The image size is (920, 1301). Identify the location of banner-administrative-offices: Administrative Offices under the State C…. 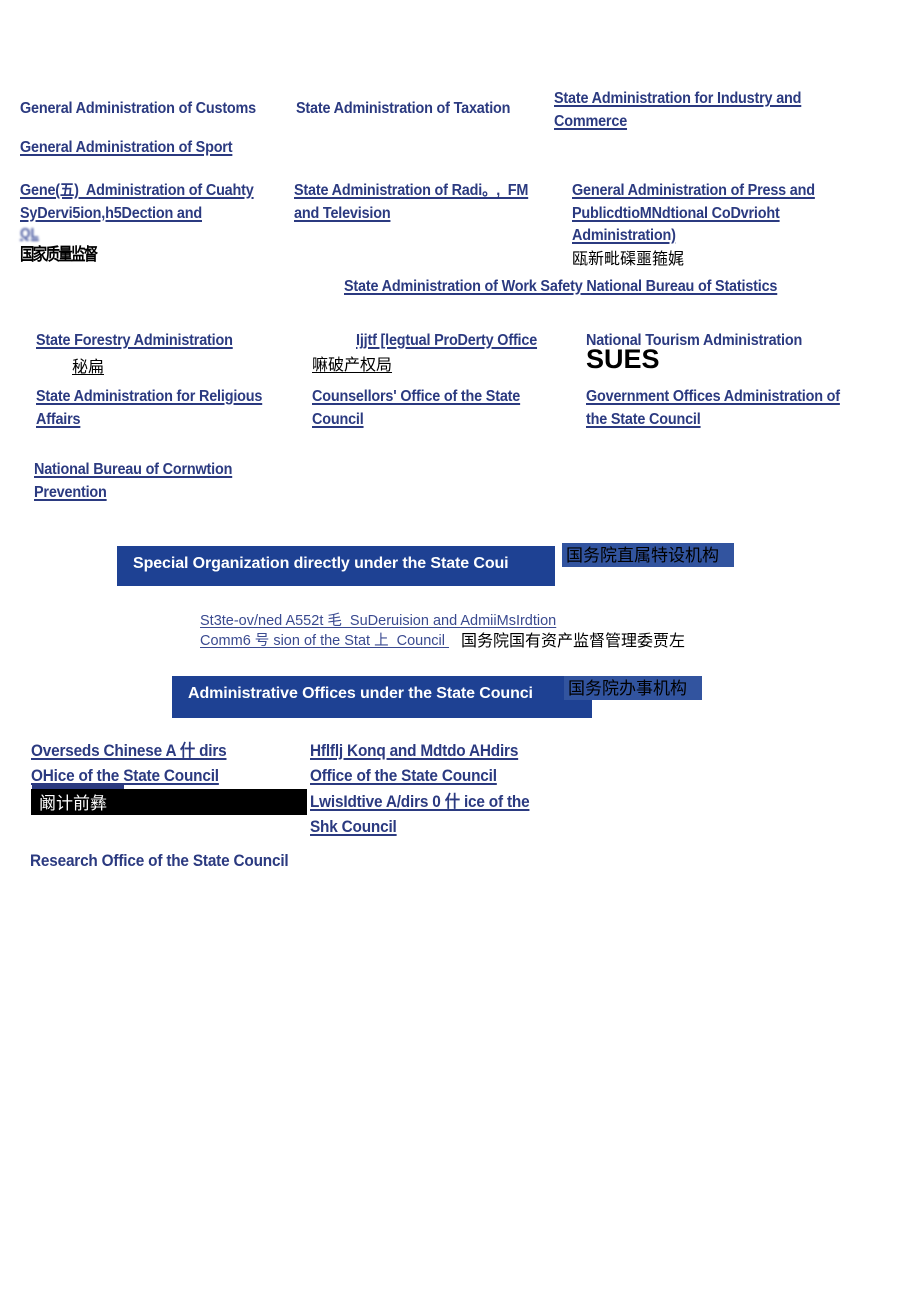
(382, 697).